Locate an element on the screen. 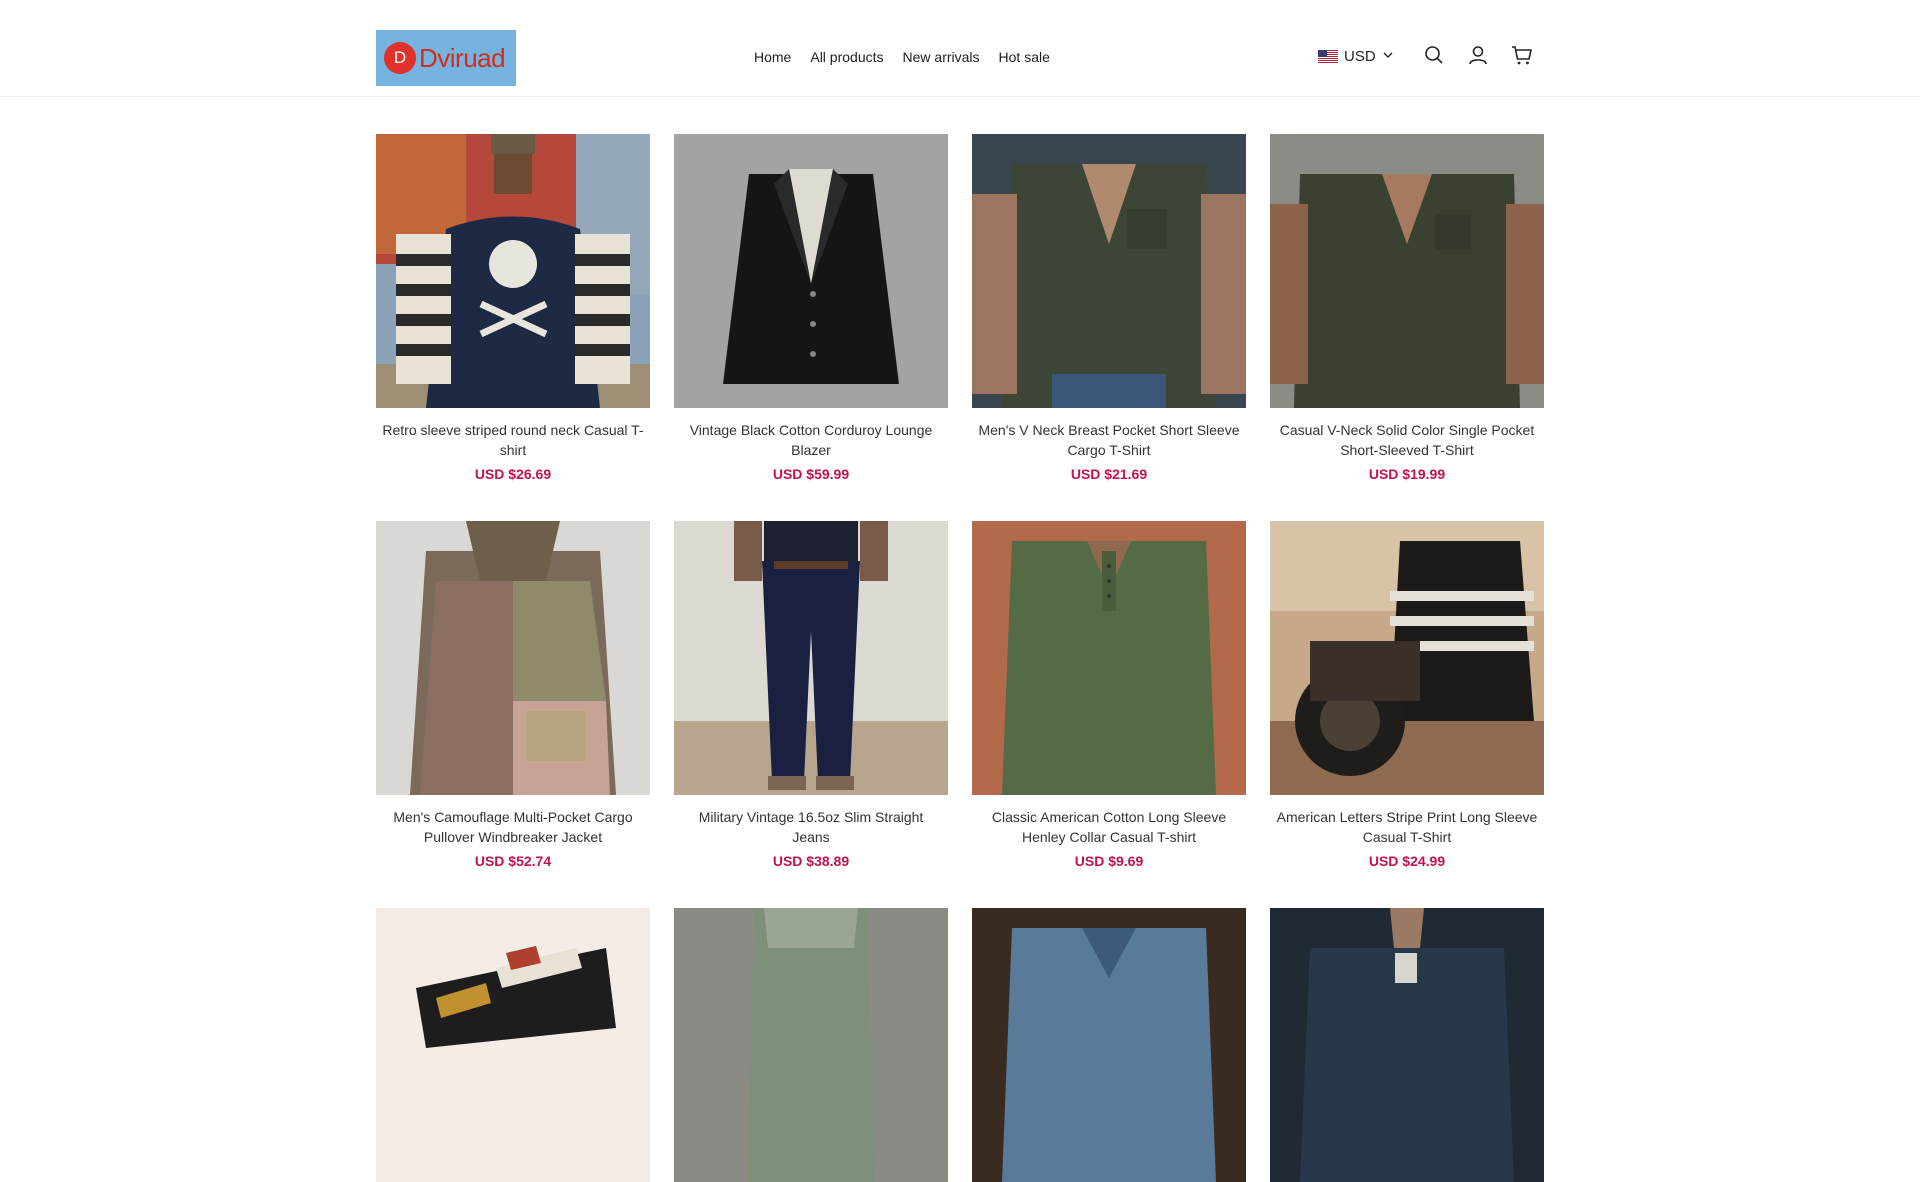 Image resolution: width=1920 pixels, height=1182 pixels. chevron-down-icon is located at coordinates (1388, 56).